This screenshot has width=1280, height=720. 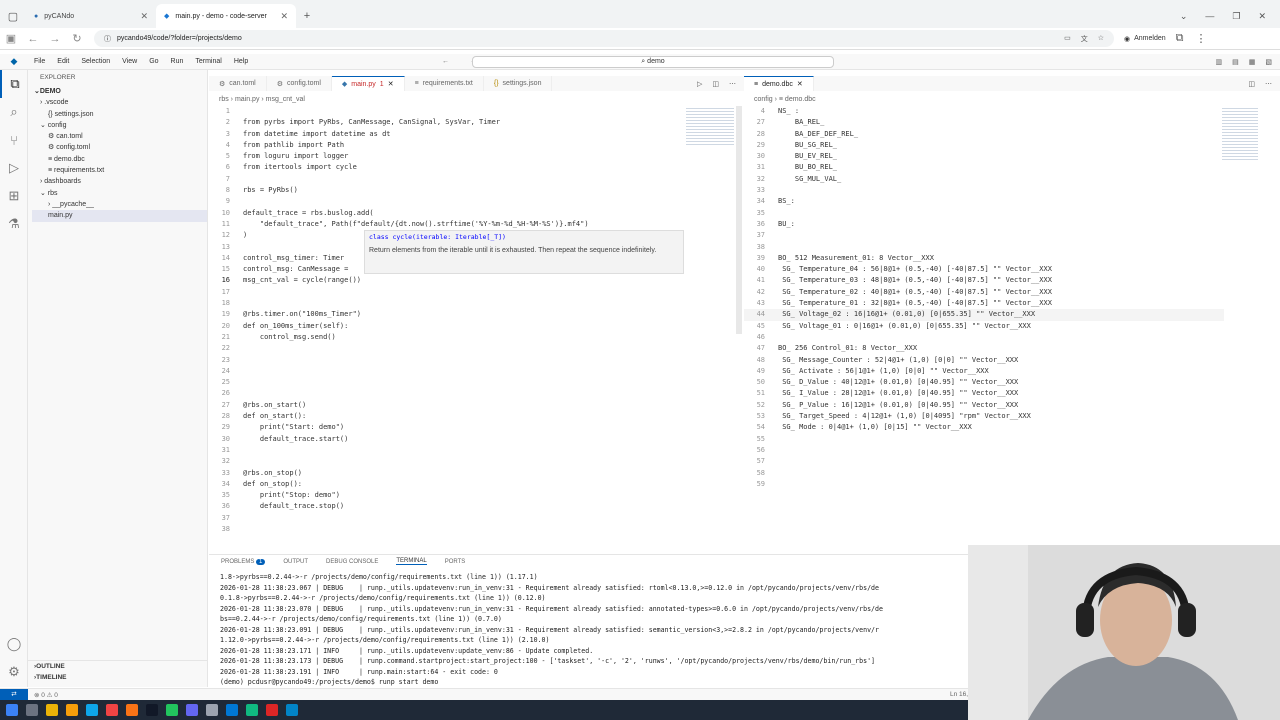 I want to click on start-icon, so click(x=12, y=710).